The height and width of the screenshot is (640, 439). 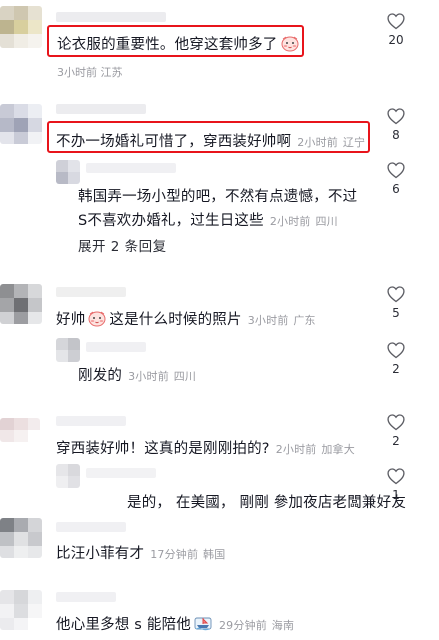 I want to click on reply-text: 刚发的 3小时前 四川, so click(x=137, y=376).